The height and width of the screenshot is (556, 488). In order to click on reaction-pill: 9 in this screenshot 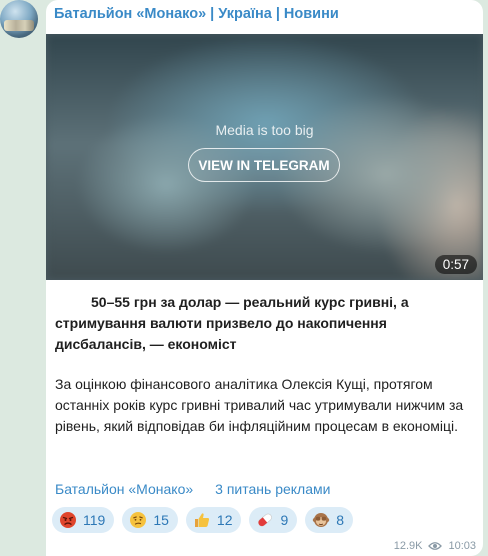, I will do `click(273, 520)`.